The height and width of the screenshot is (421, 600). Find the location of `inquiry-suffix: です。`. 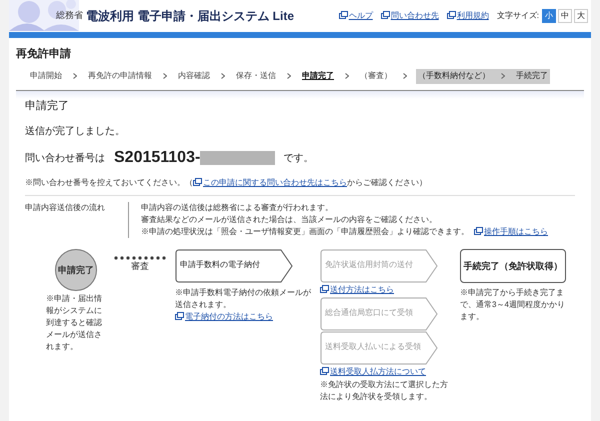

inquiry-suffix: です。 is located at coordinates (298, 159).